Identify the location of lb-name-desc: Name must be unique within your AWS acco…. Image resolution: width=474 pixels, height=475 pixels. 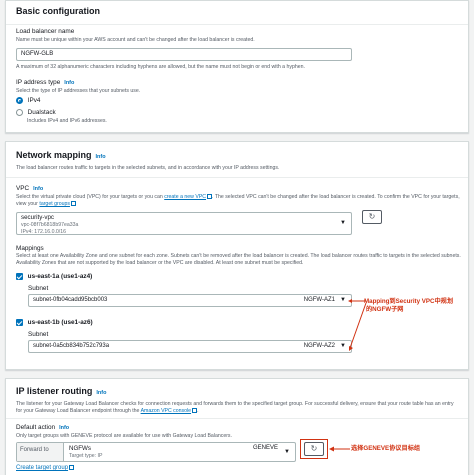
(135, 40).